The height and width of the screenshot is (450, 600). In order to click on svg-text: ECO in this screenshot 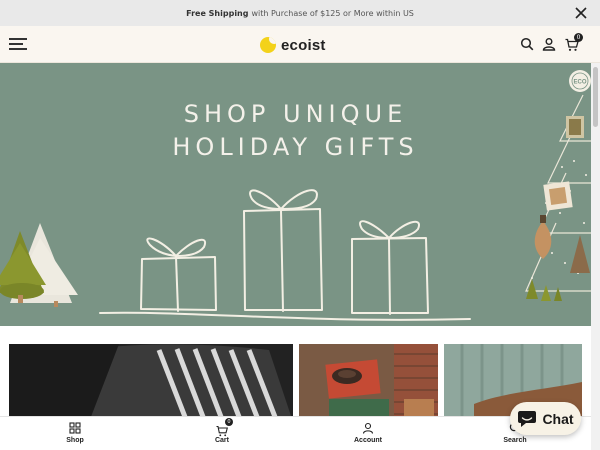, I will do `click(579, 83)`.